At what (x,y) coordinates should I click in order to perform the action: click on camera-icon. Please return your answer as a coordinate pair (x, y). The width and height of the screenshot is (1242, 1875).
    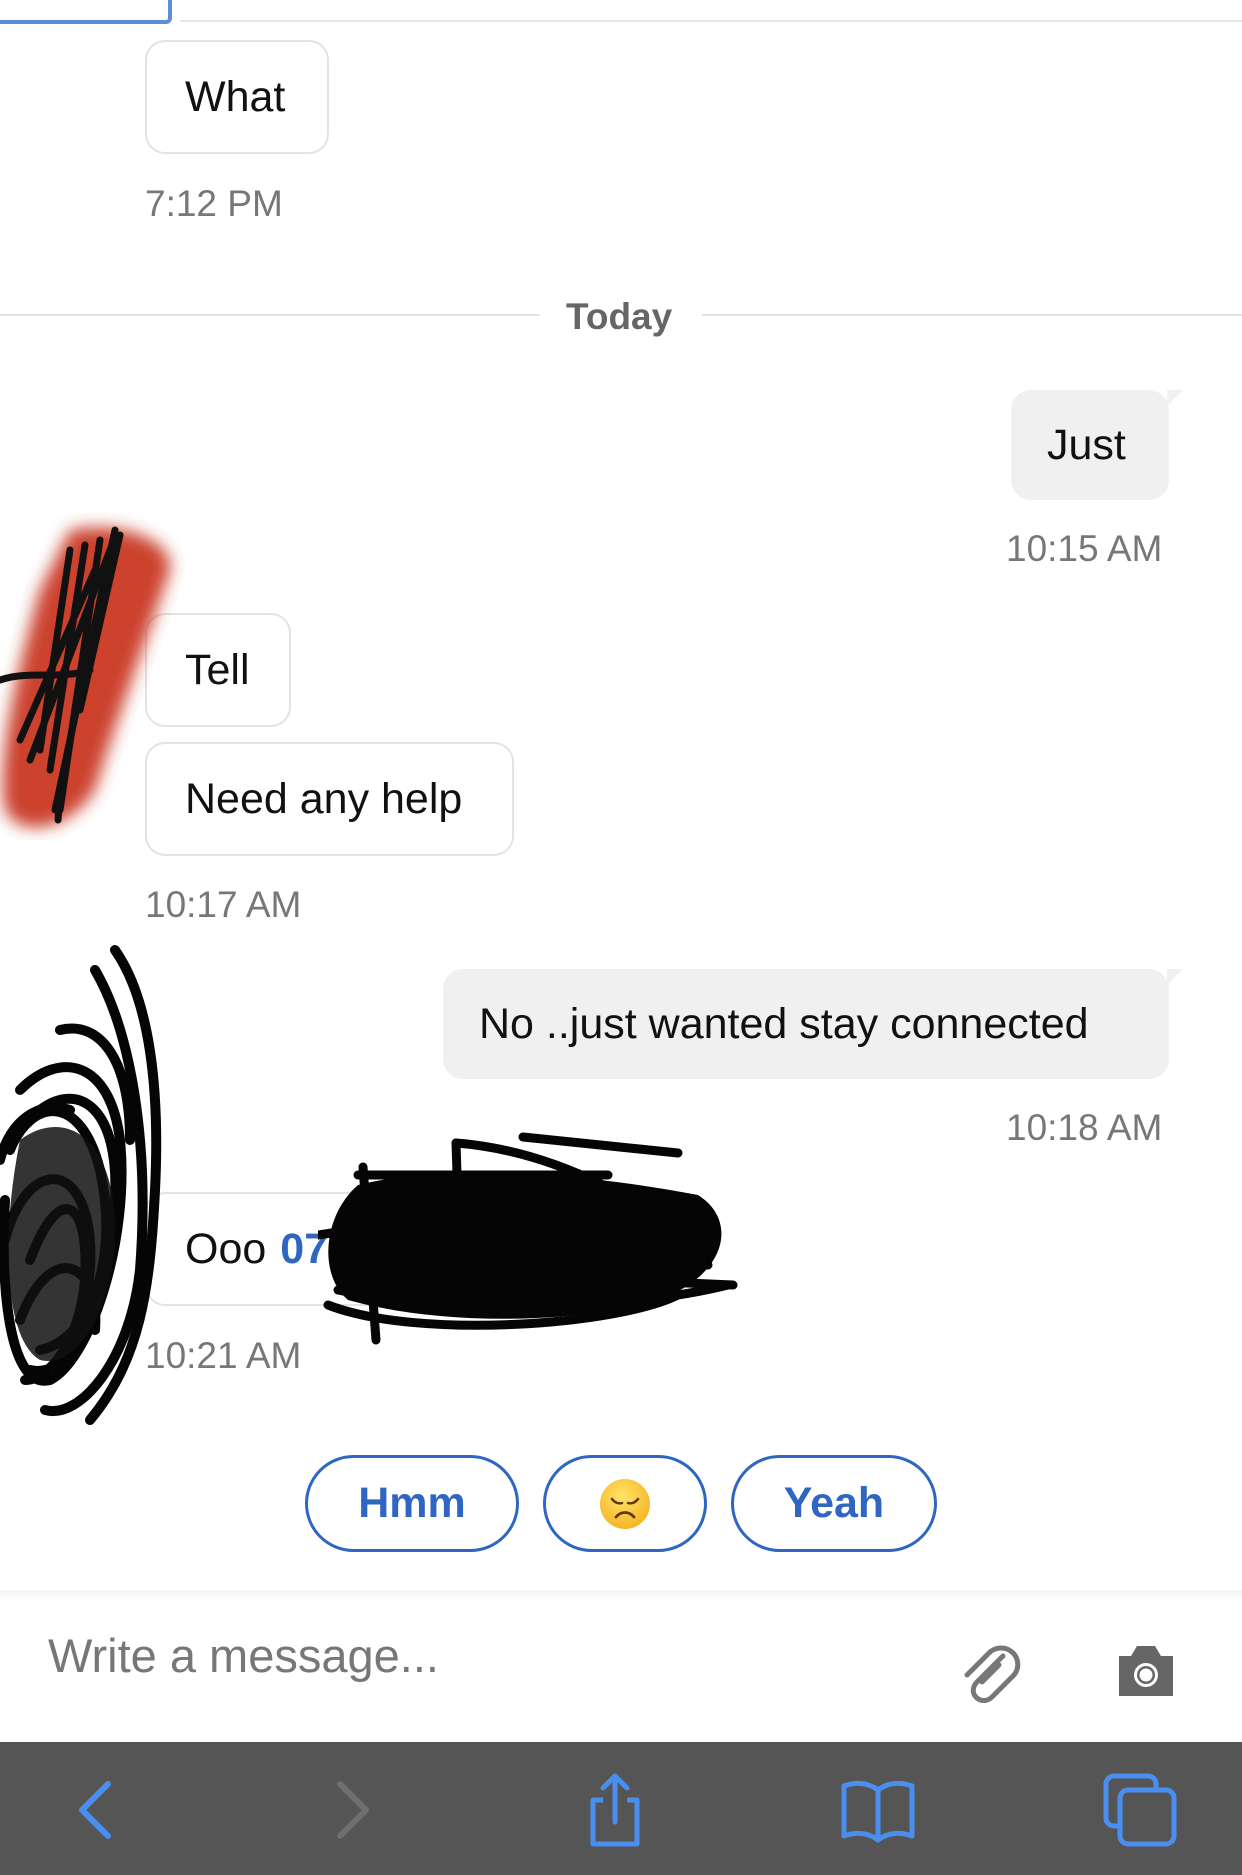
    Looking at the image, I should click on (1146, 1671).